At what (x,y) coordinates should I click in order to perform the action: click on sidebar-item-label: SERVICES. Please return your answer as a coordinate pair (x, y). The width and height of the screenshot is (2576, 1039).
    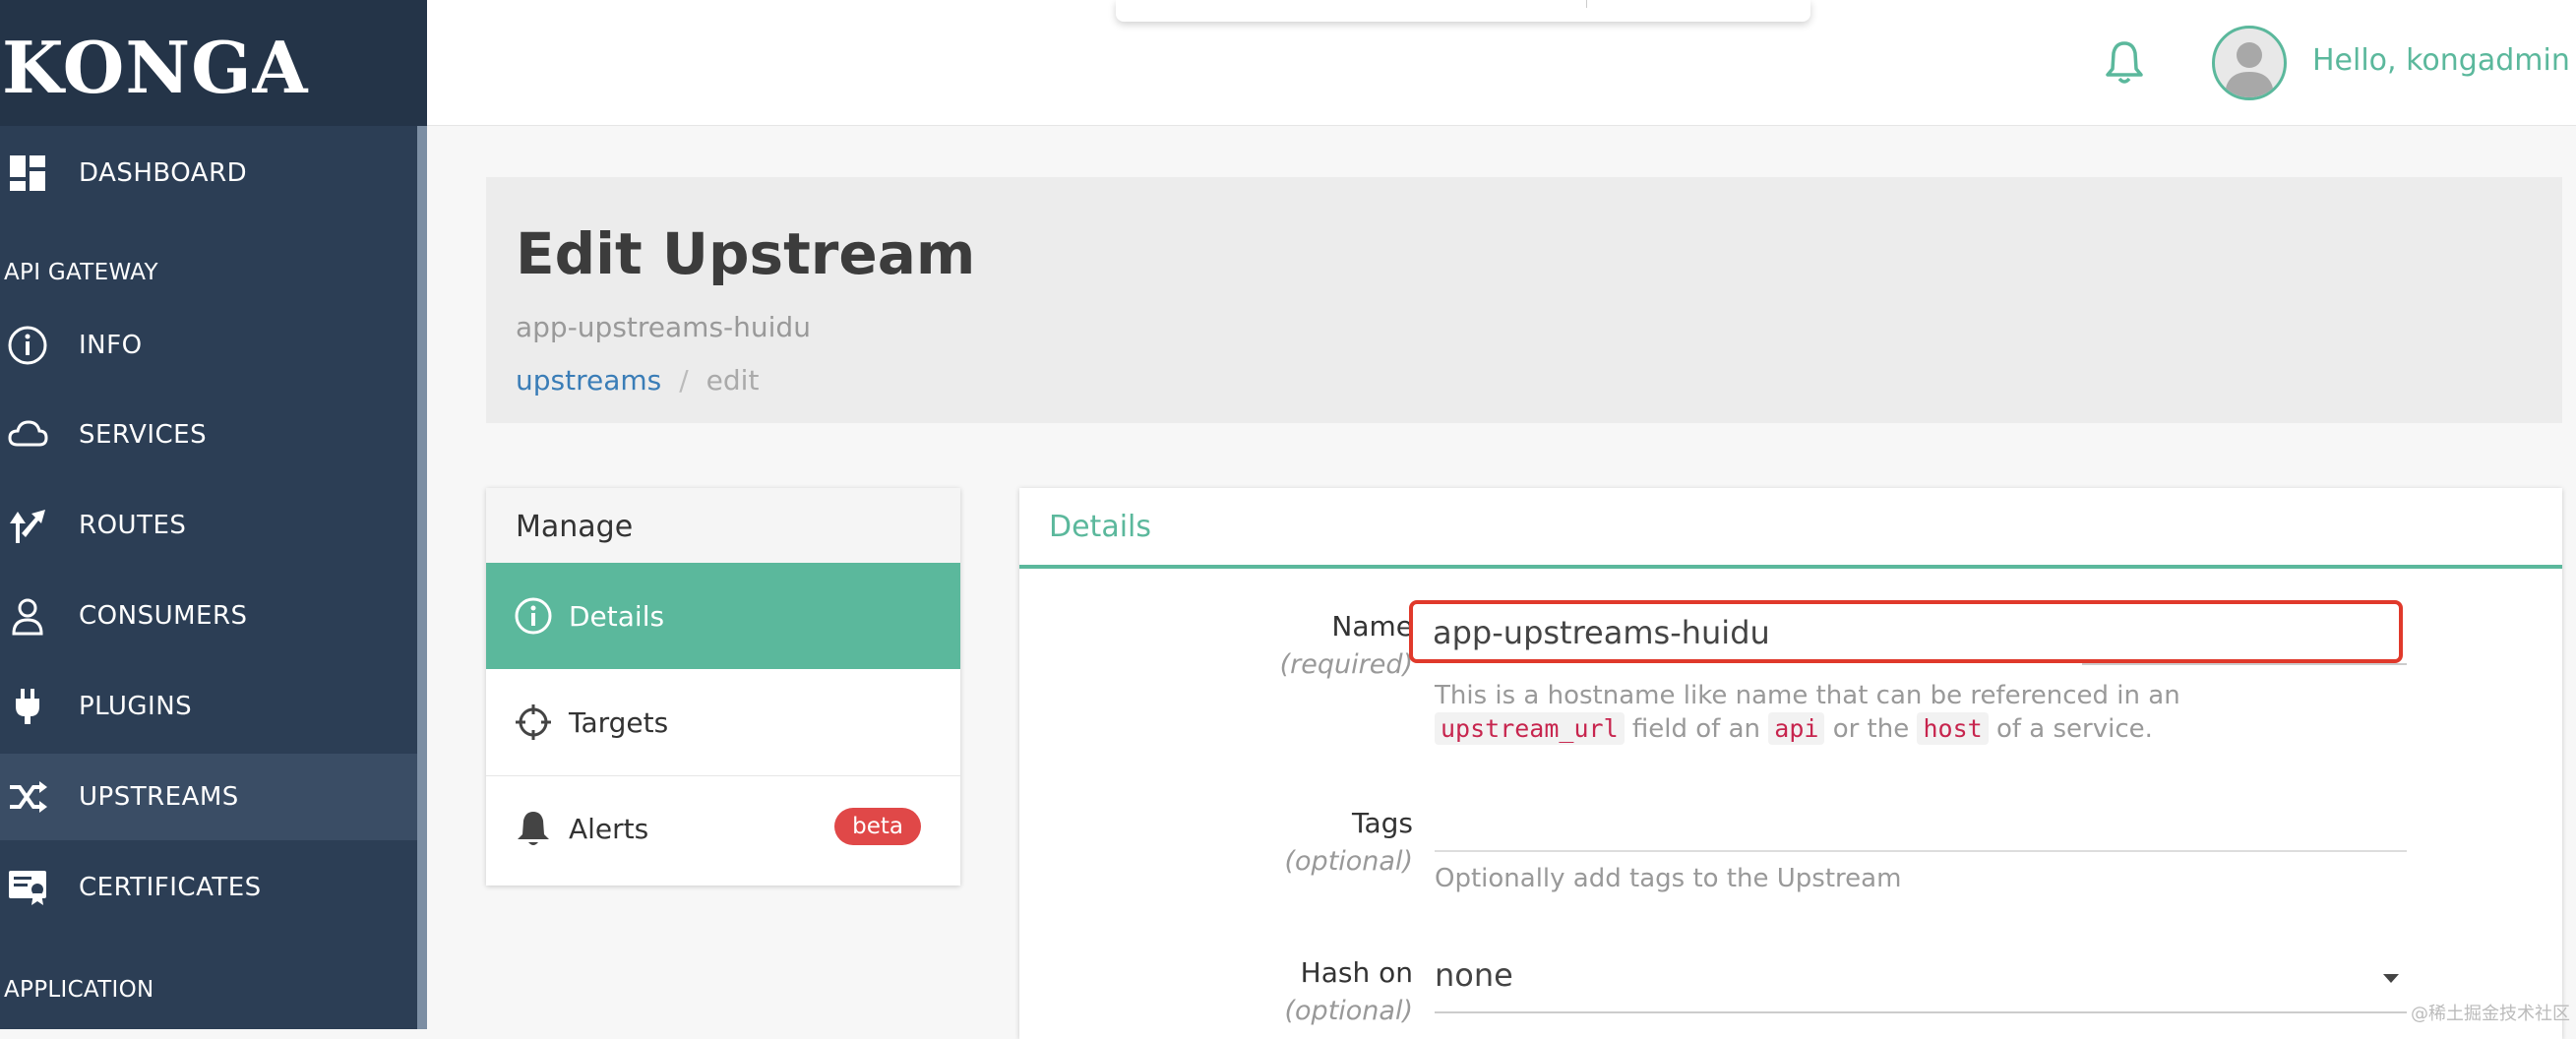
    Looking at the image, I should click on (143, 435).